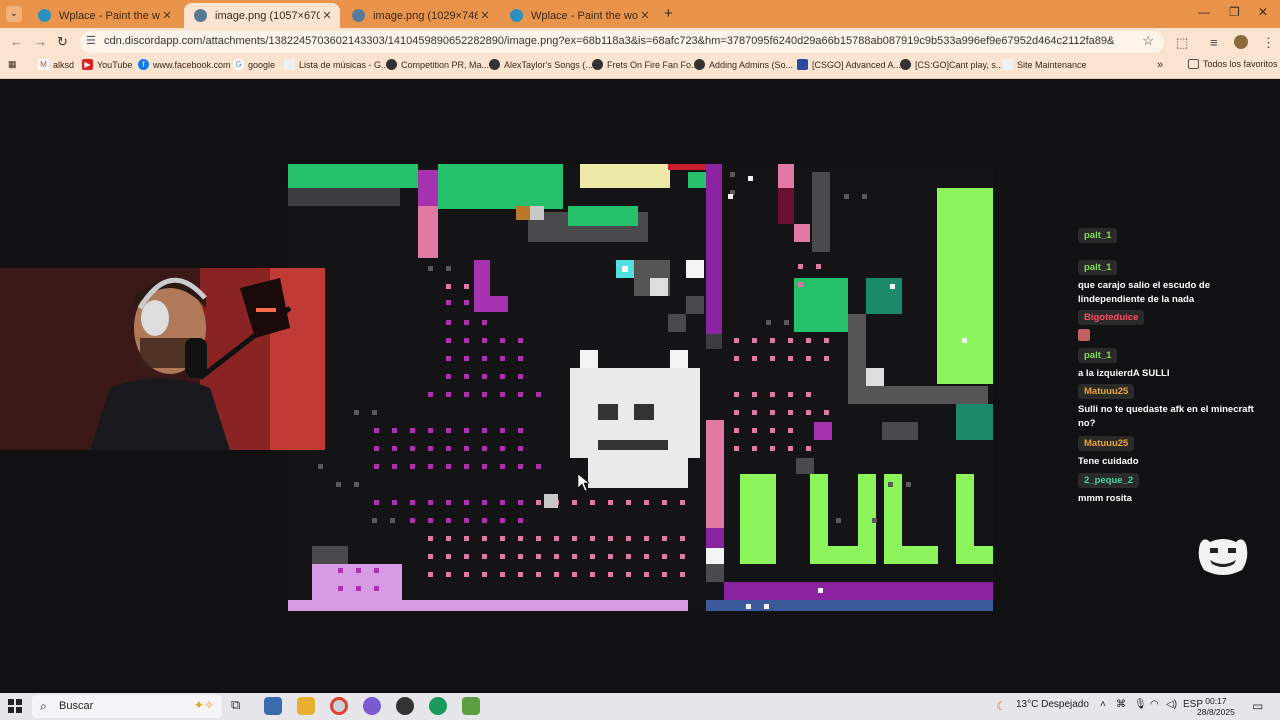 Image resolution: width=1280 pixels, height=720 pixels. Describe the element at coordinates (1268, 43) in the screenshot. I see `menu-icon: ⋮` at that location.